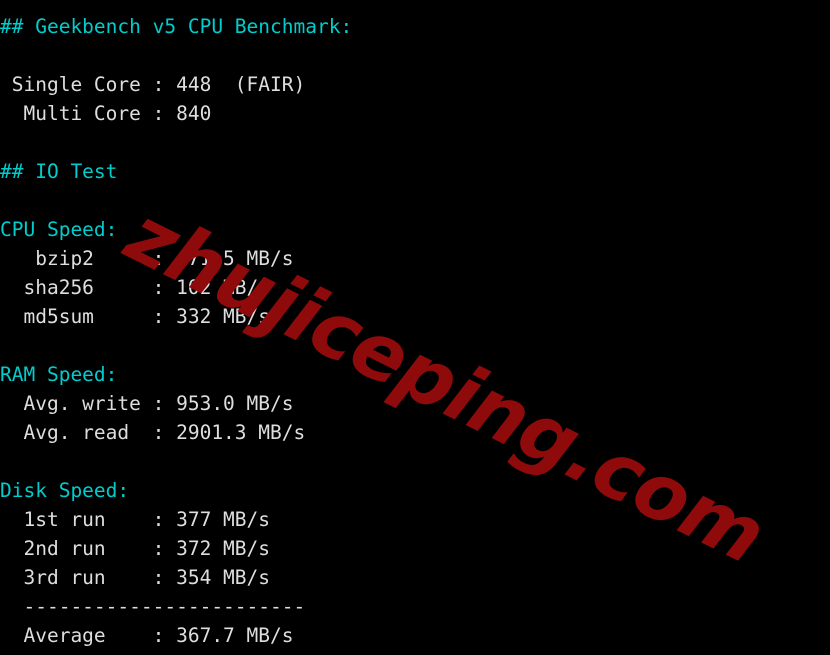  Describe the element at coordinates (59, 171) in the screenshot. I see `io-test-heading: ## IO Test` at that location.